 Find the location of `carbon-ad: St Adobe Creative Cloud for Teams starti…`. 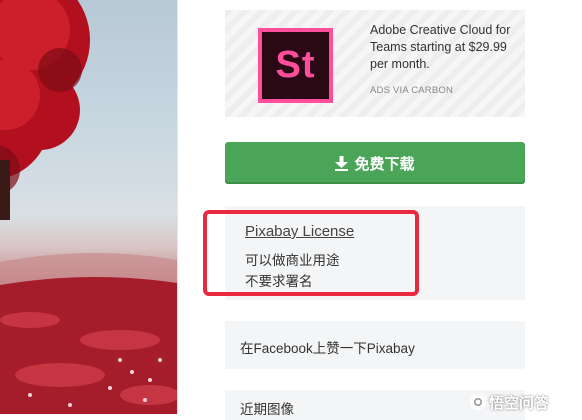

carbon-ad: St Adobe Creative Cloud for Teams starti… is located at coordinates (375, 63).